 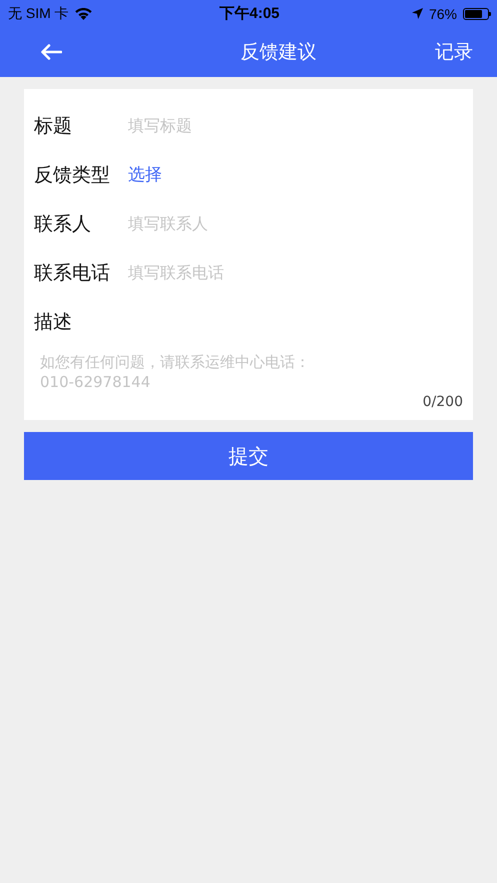 What do you see at coordinates (417, 13) in the screenshot?
I see `location-arrow-icon` at bounding box center [417, 13].